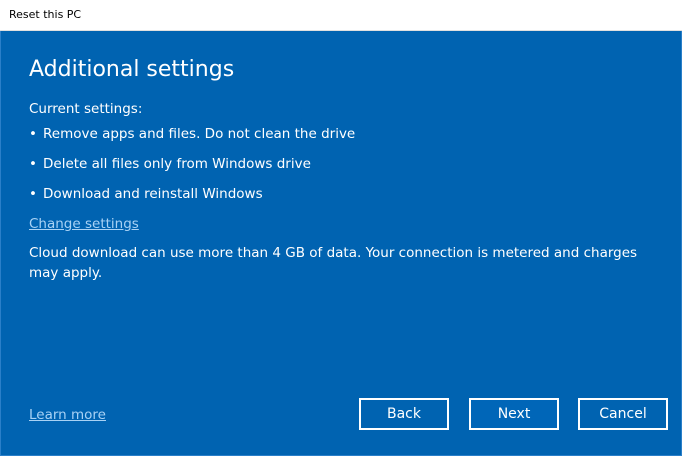 Image resolution: width=682 pixels, height=456 pixels. Describe the element at coordinates (623, 414) in the screenshot. I see `cancel-button: Cancel` at that location.